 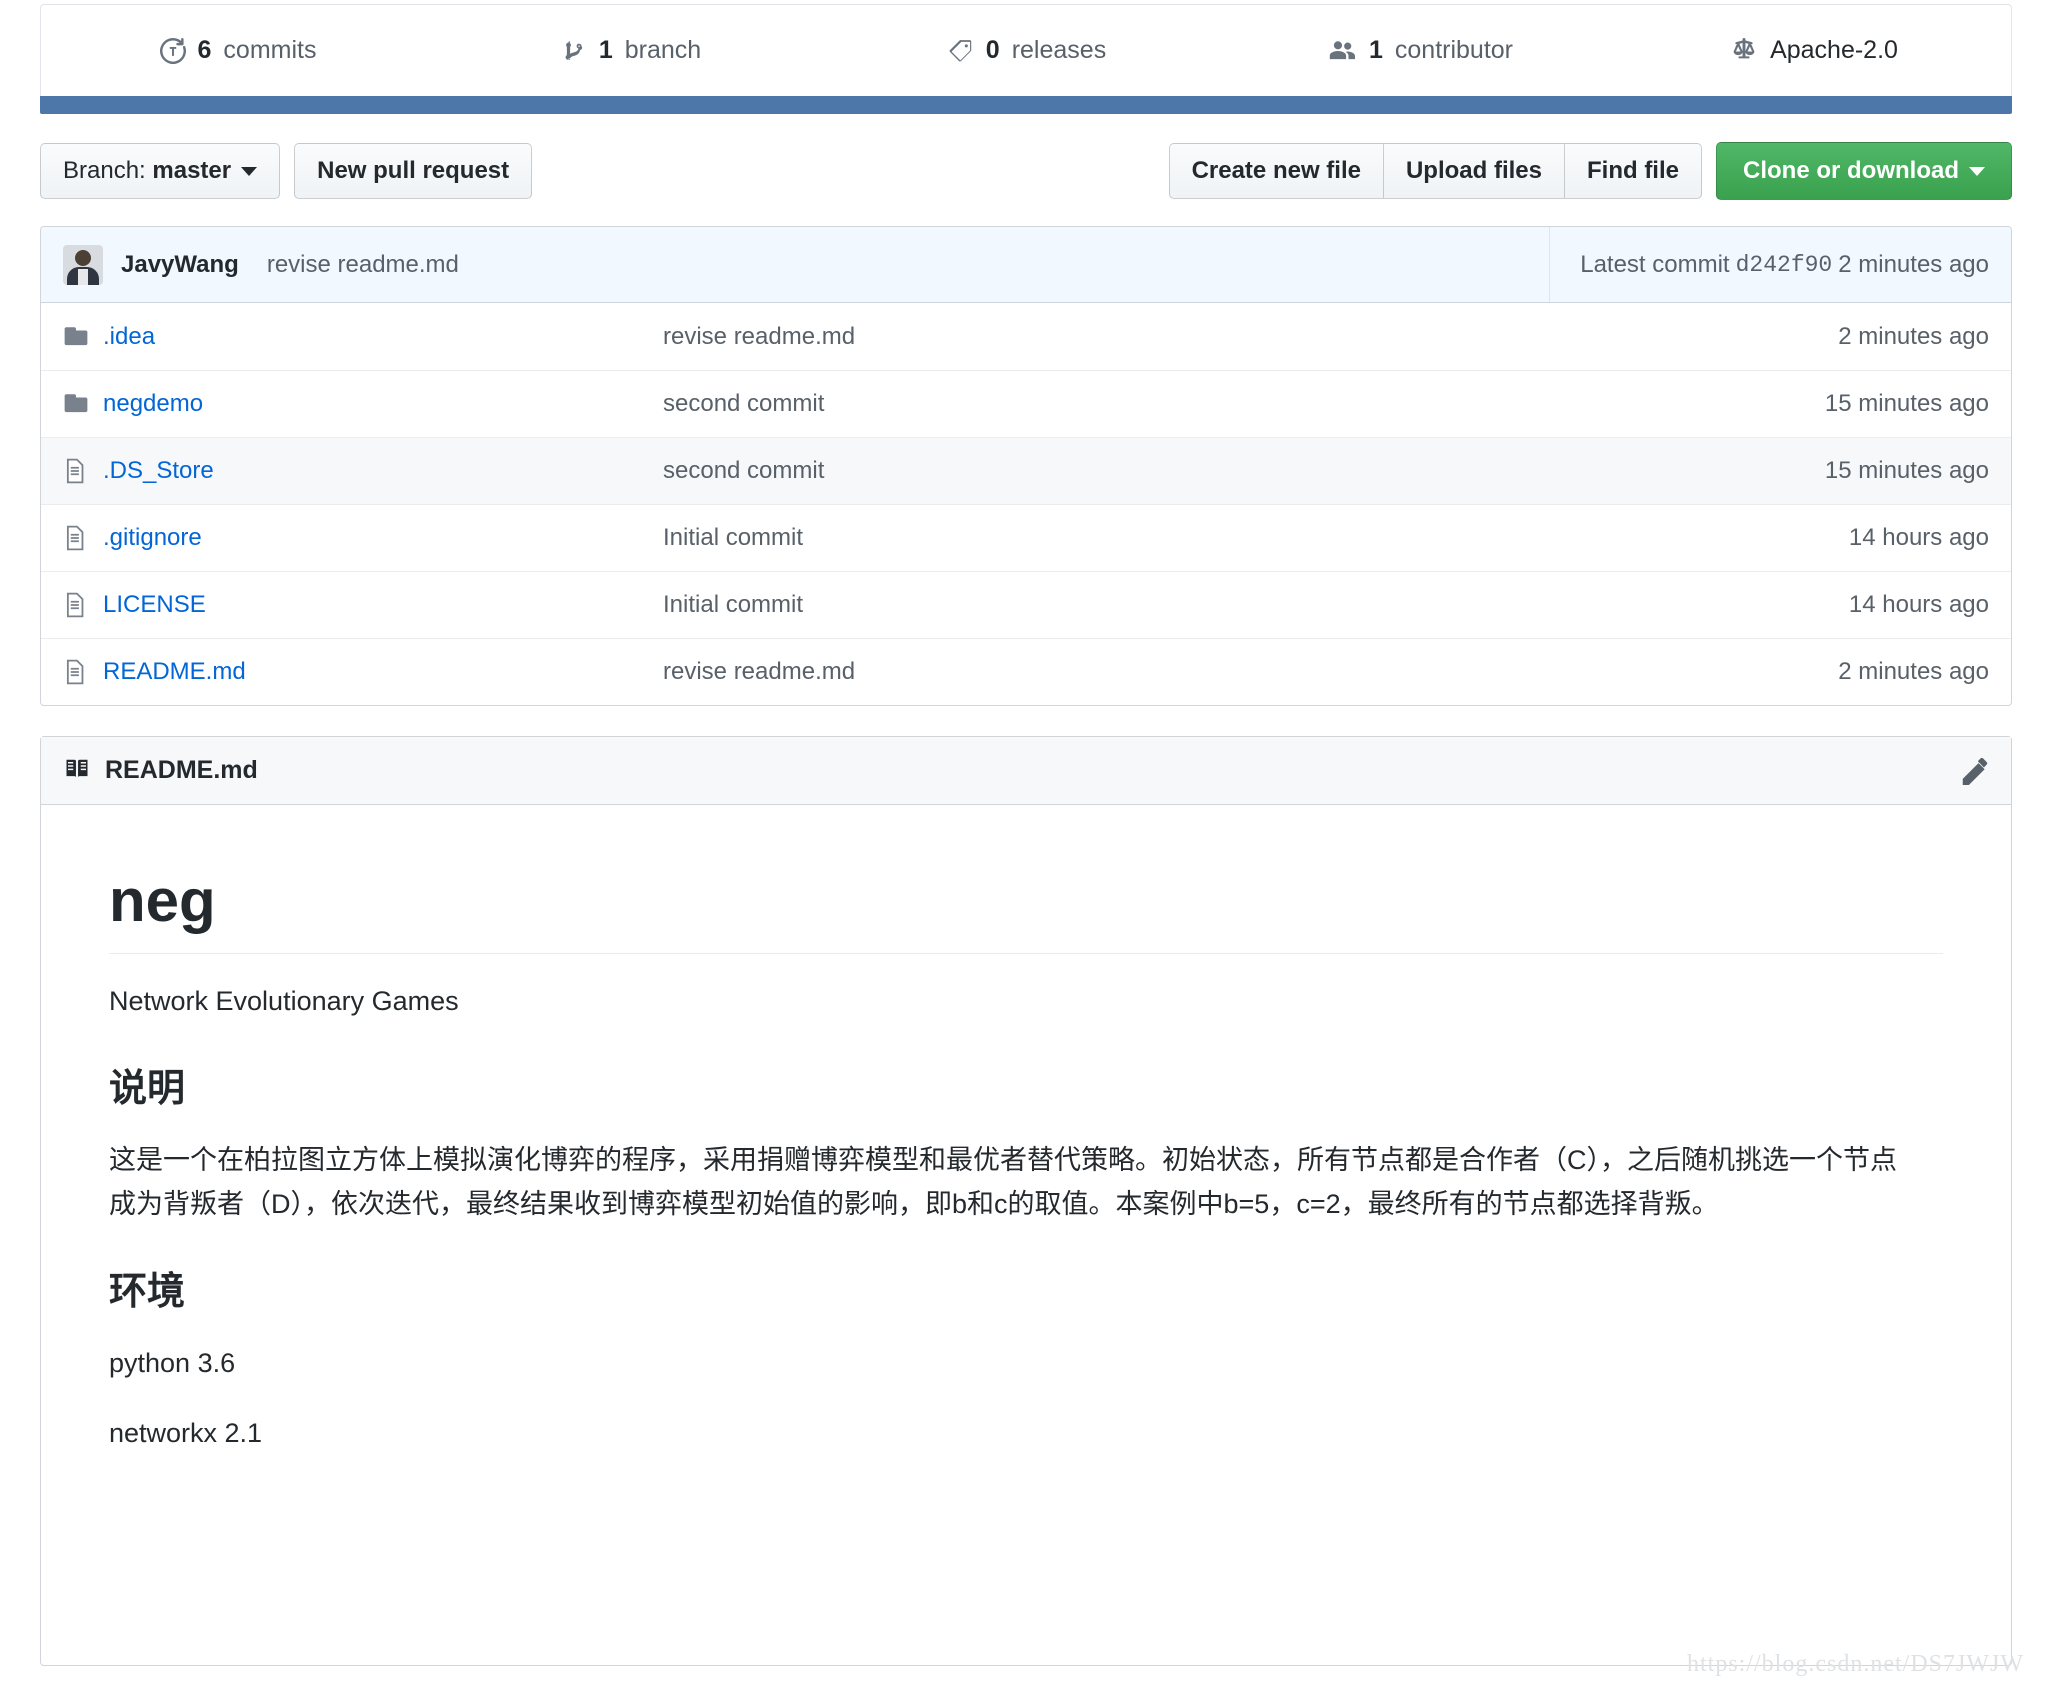 What do you see at coordinates (129, 336) in the screenshot?
I see `file-link: .idea` at bounding box center [129, 336].